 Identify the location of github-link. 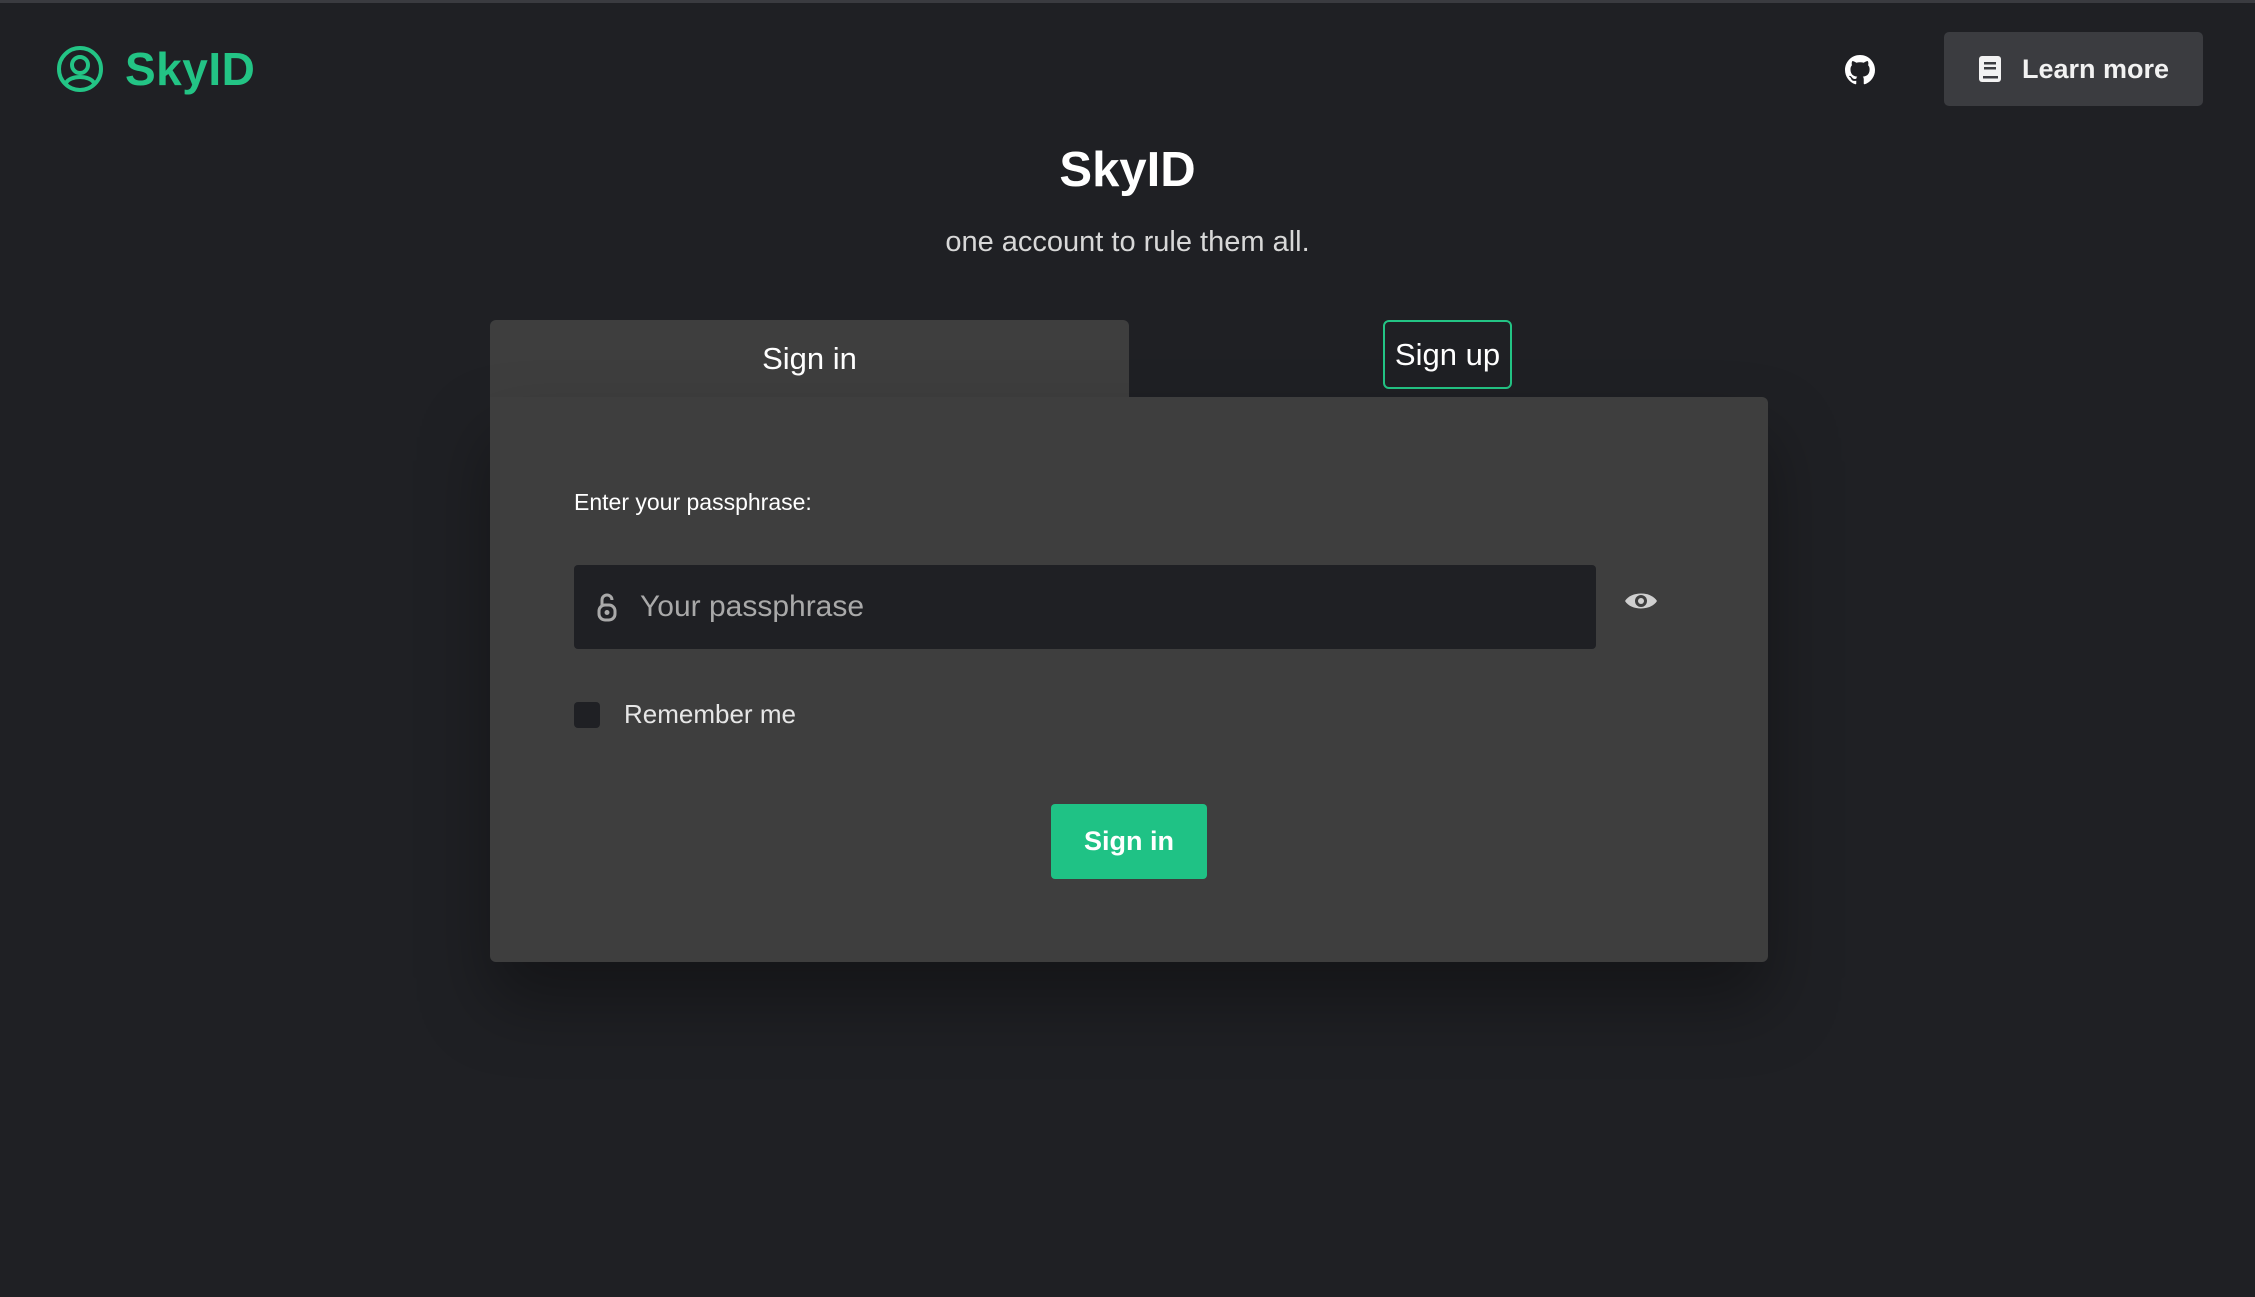
(1860, 70).